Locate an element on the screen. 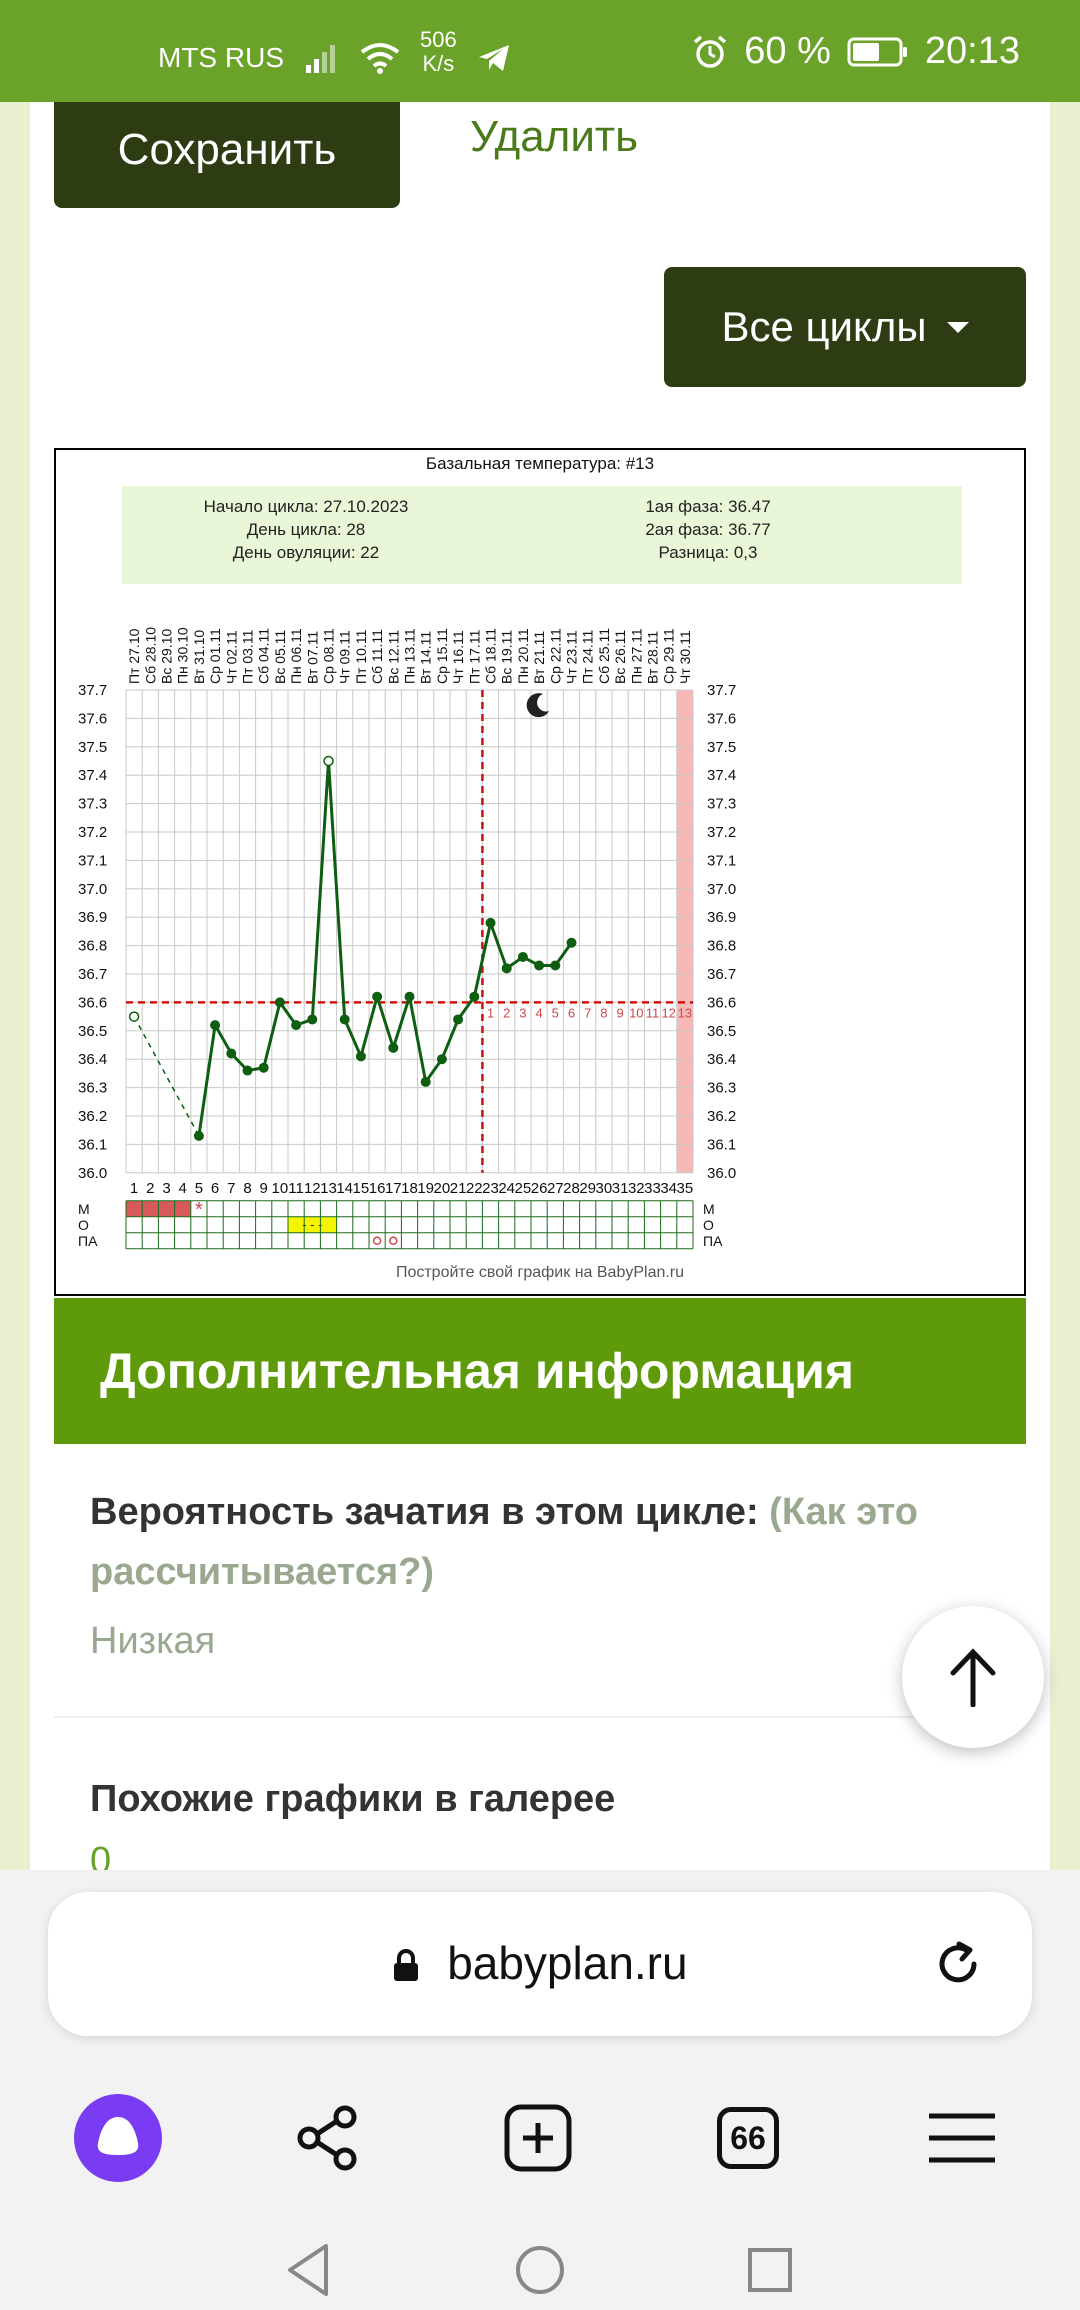 The height and width of the screenshot is (2310, 1080). alice-button is located at coordinates (118, 2138).